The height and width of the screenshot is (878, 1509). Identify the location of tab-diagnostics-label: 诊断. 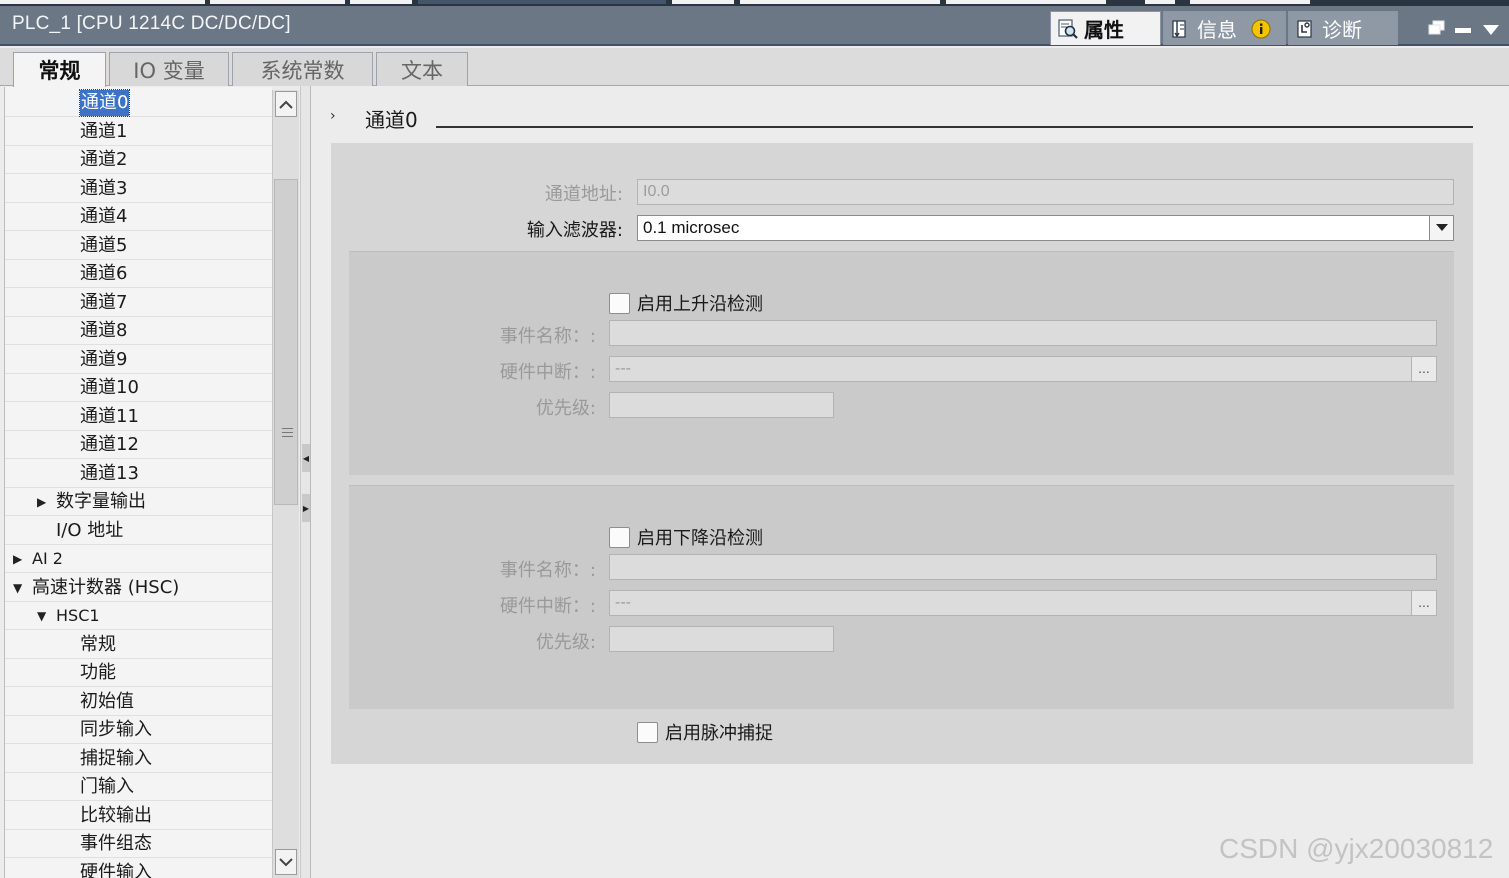
(1342, 30).